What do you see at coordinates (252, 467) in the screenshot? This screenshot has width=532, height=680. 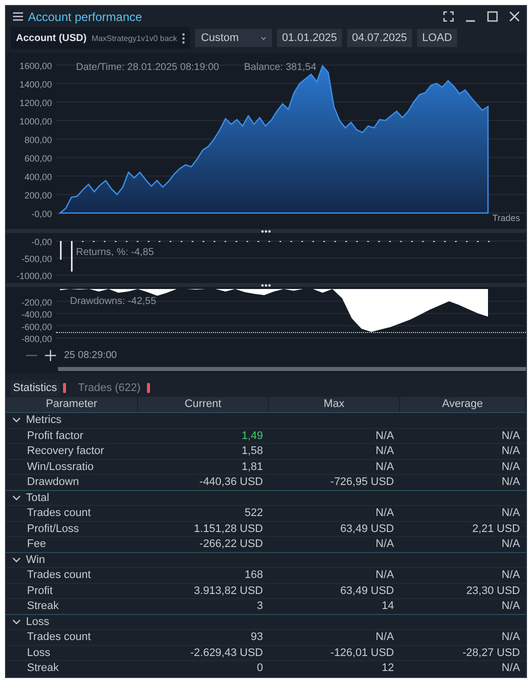 I see `table-cell-text: 1,81` at bounding box center [252, 467].